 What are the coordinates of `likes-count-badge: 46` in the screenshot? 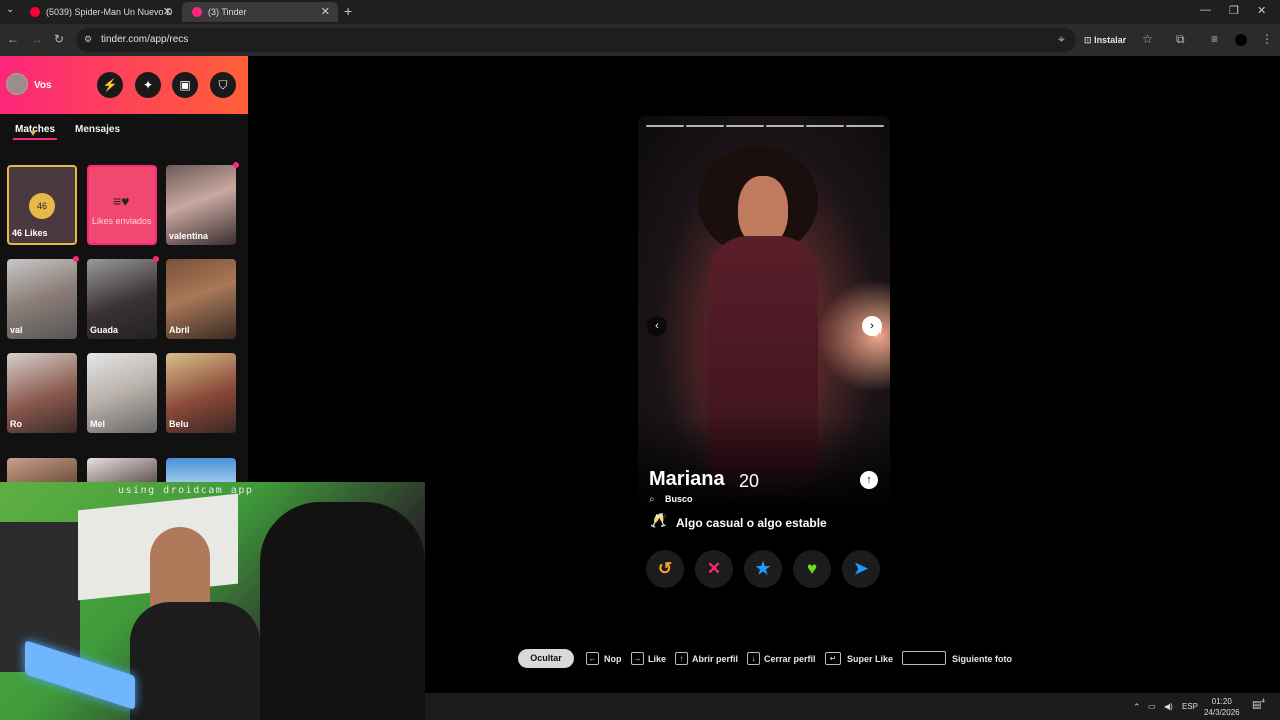 It's located at (42, 206).